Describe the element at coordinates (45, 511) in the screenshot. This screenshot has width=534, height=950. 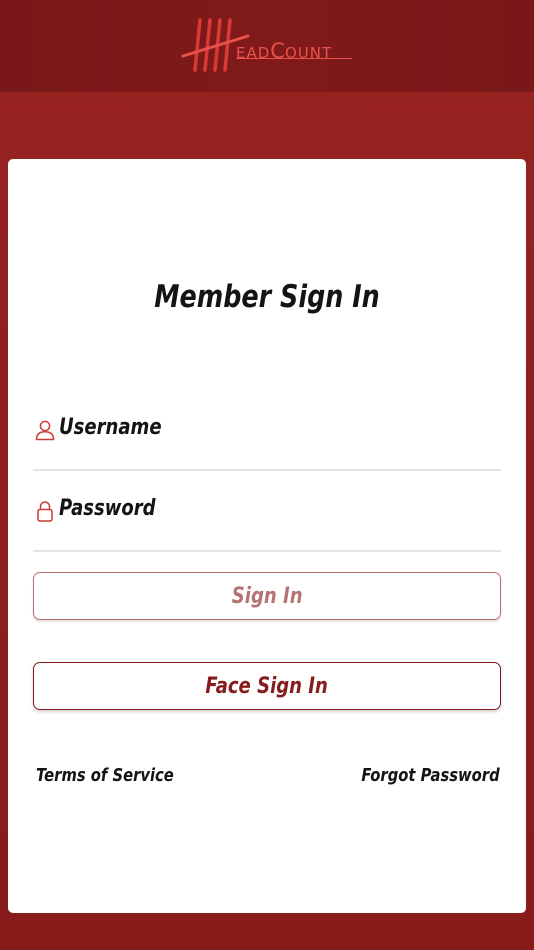
I see `lock-icon` at that location.